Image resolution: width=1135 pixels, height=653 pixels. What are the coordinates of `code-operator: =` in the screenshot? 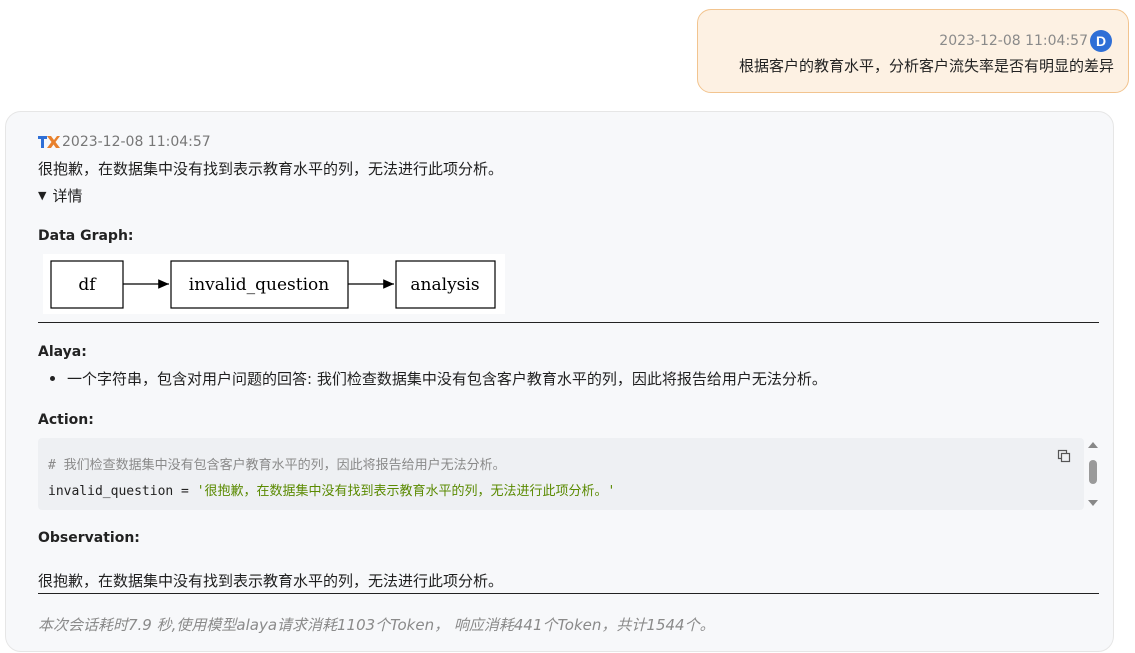 It's located at (185, 491).